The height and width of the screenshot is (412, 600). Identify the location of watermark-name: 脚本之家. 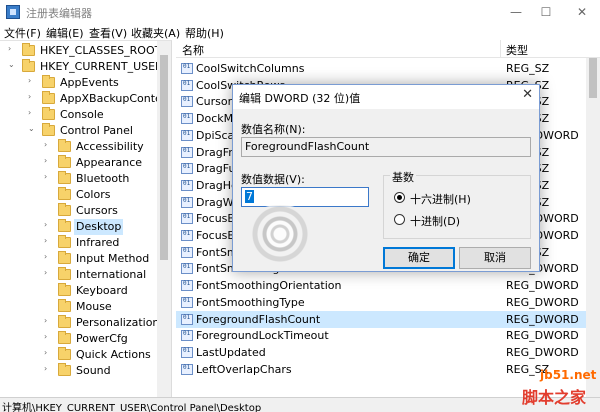
(554, 397).